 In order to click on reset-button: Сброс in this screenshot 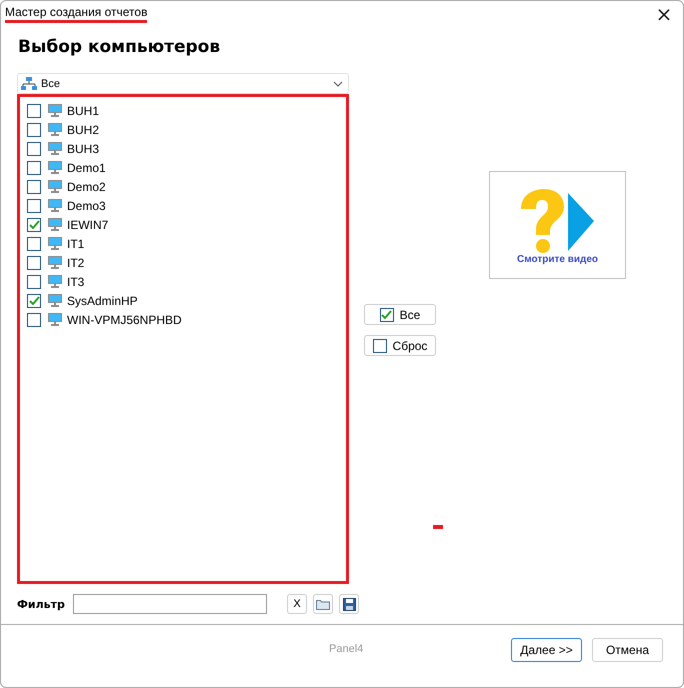, I will do `click(400, 345)`.